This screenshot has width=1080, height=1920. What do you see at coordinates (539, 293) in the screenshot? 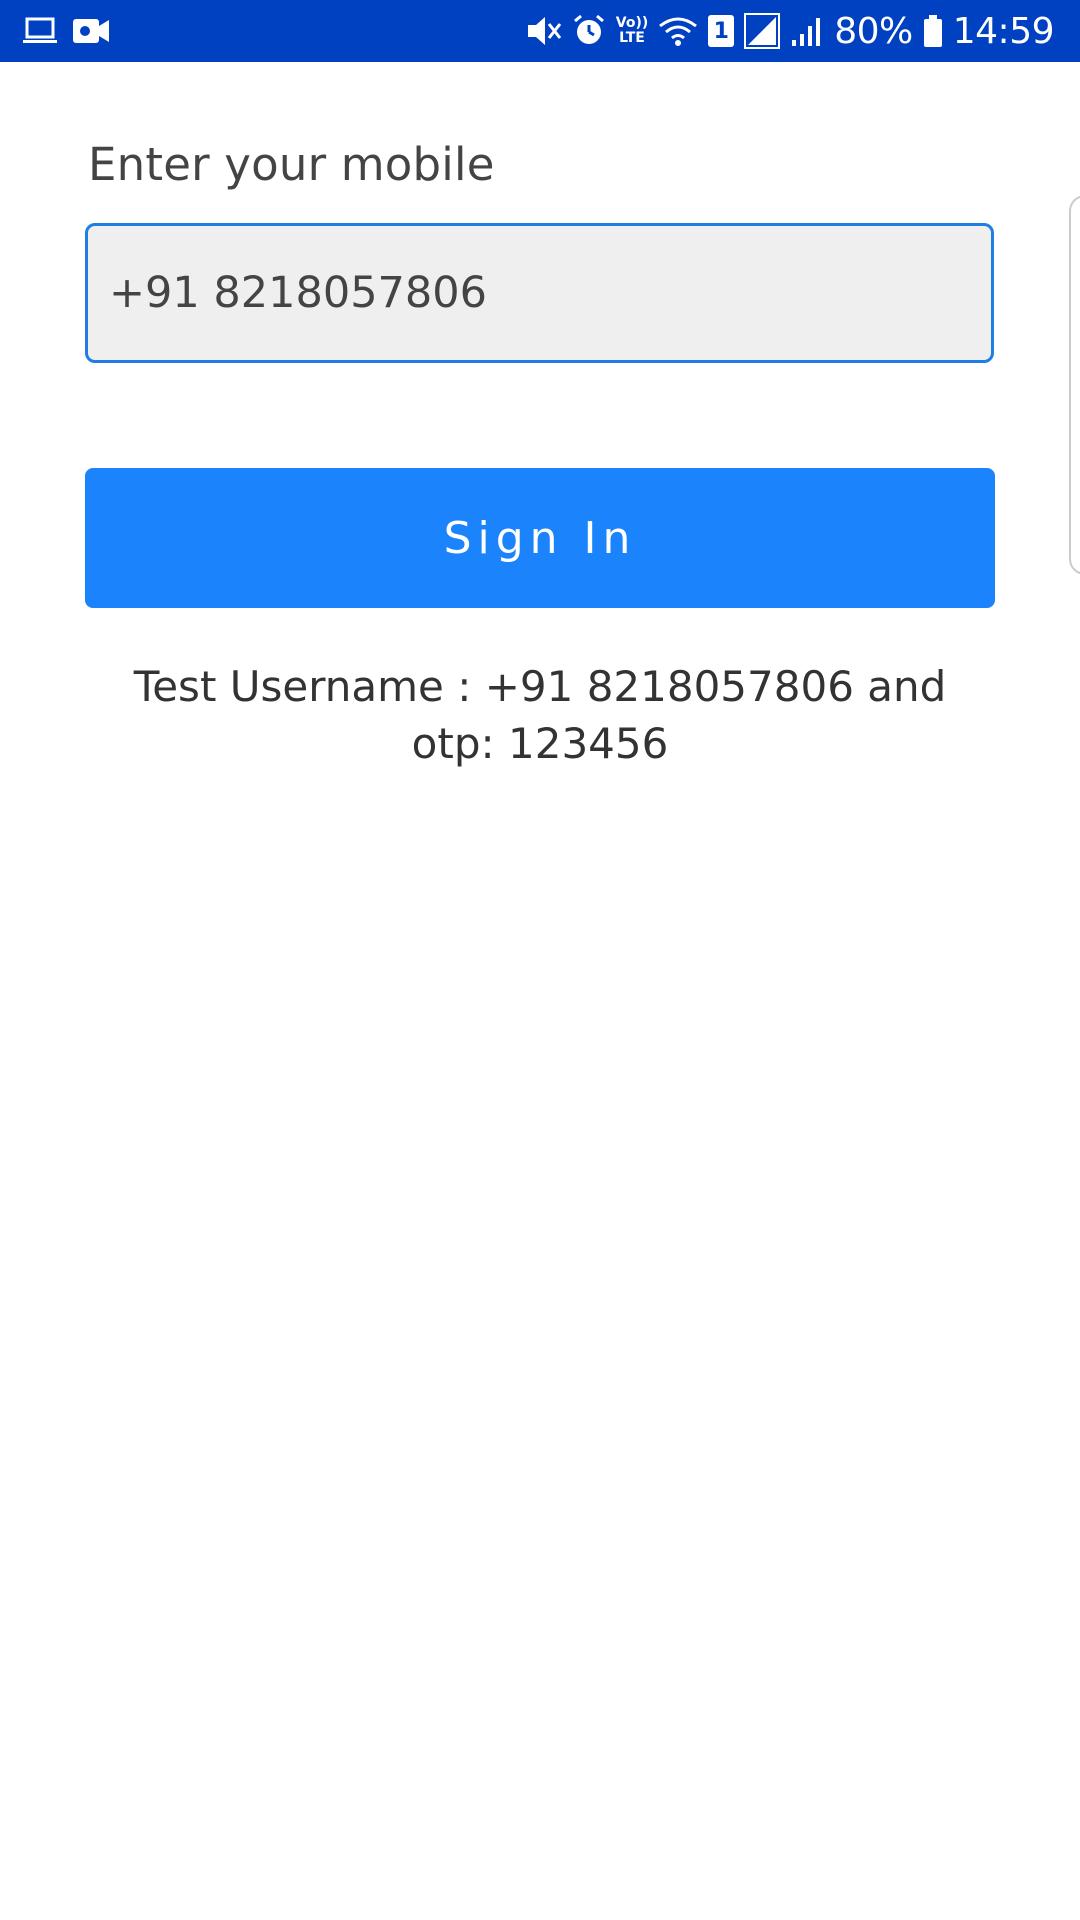
I see `mobile-input` at bounding box center [539, 293].